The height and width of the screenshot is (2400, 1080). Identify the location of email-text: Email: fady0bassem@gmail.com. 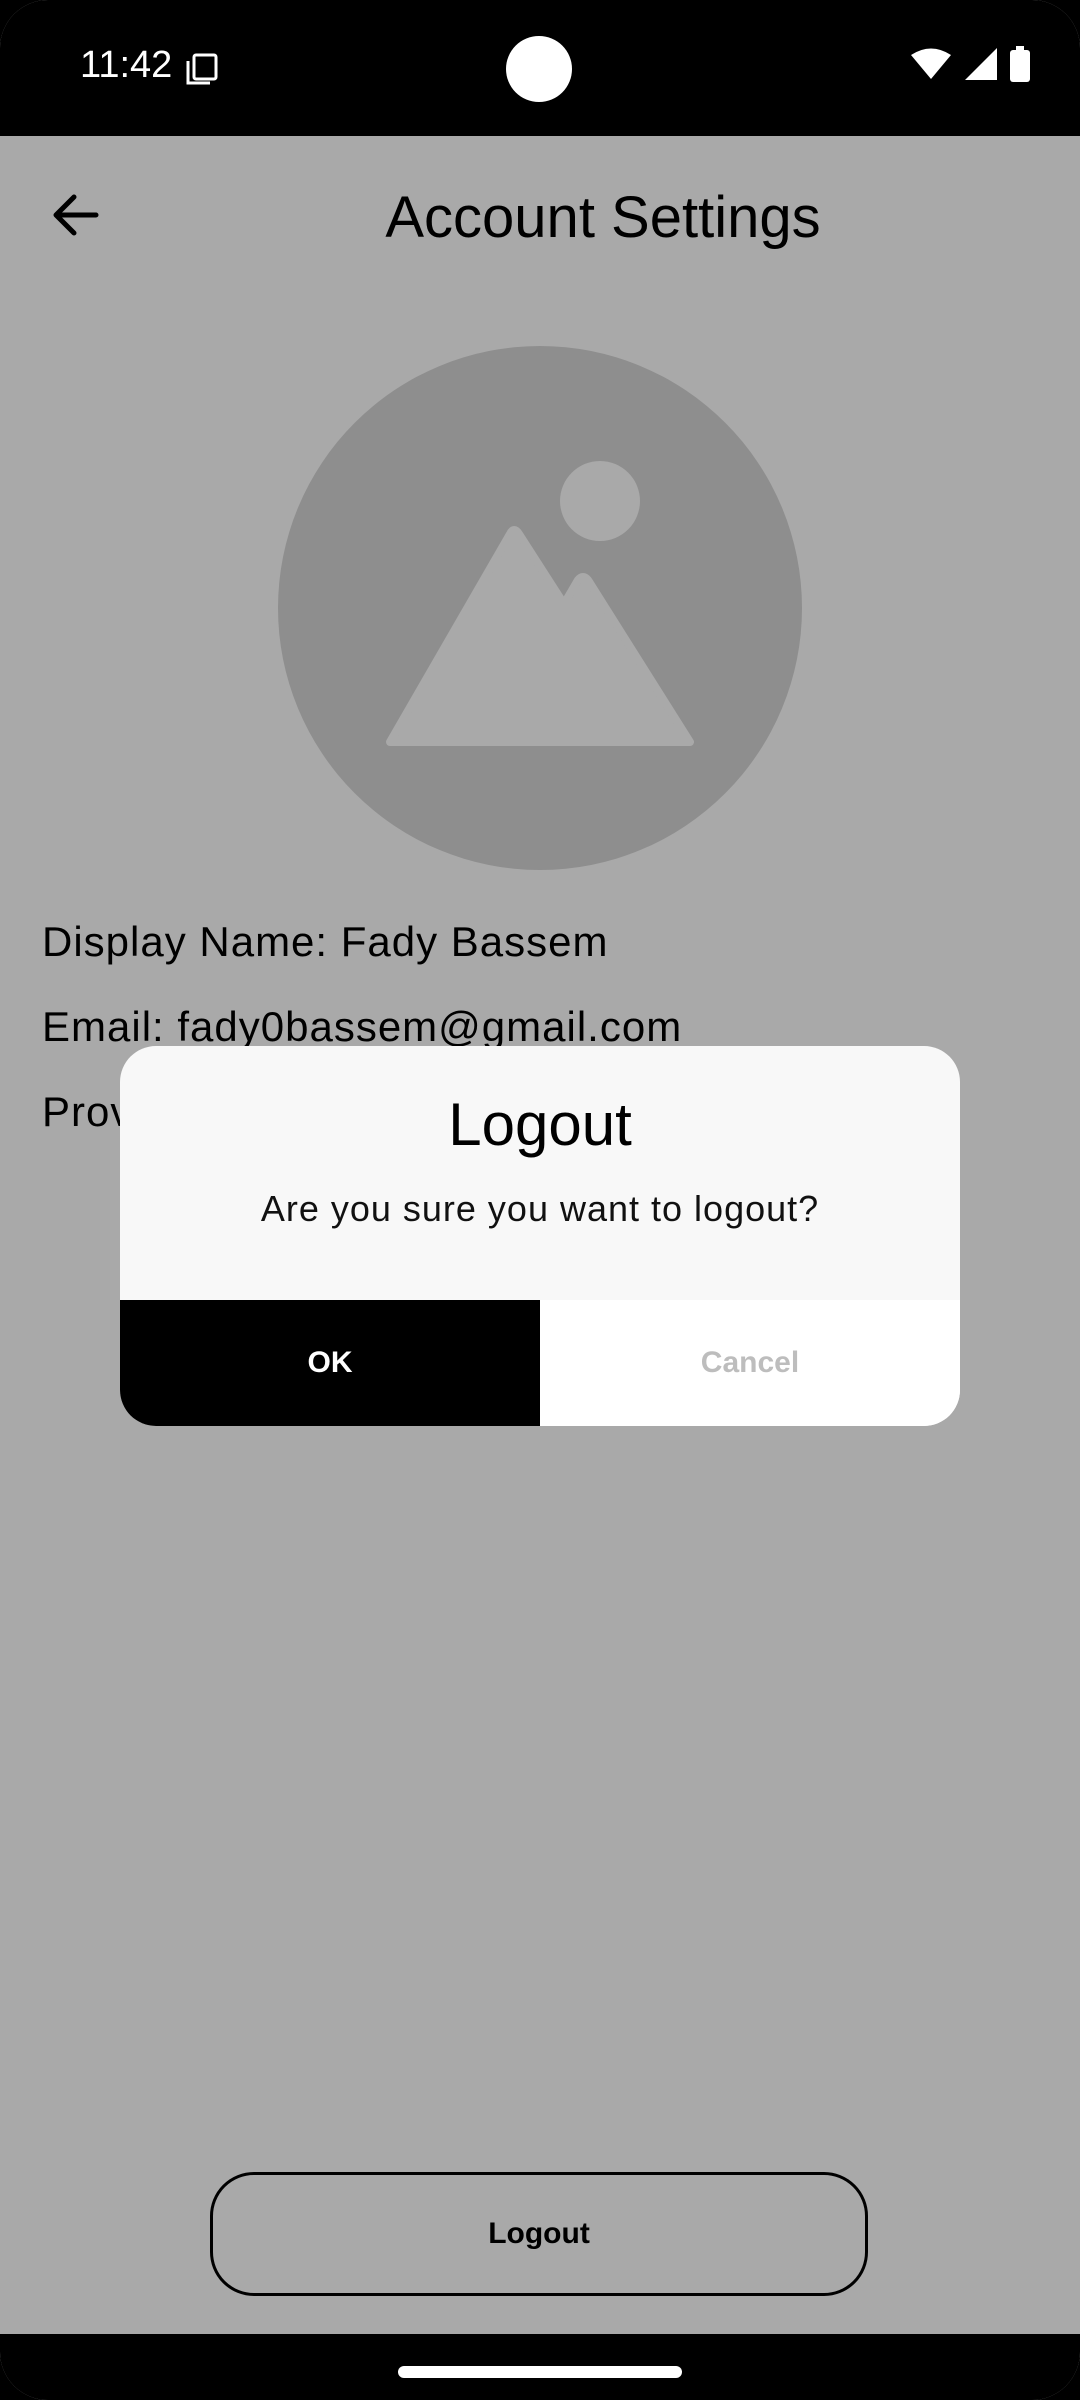
(362, 1026).